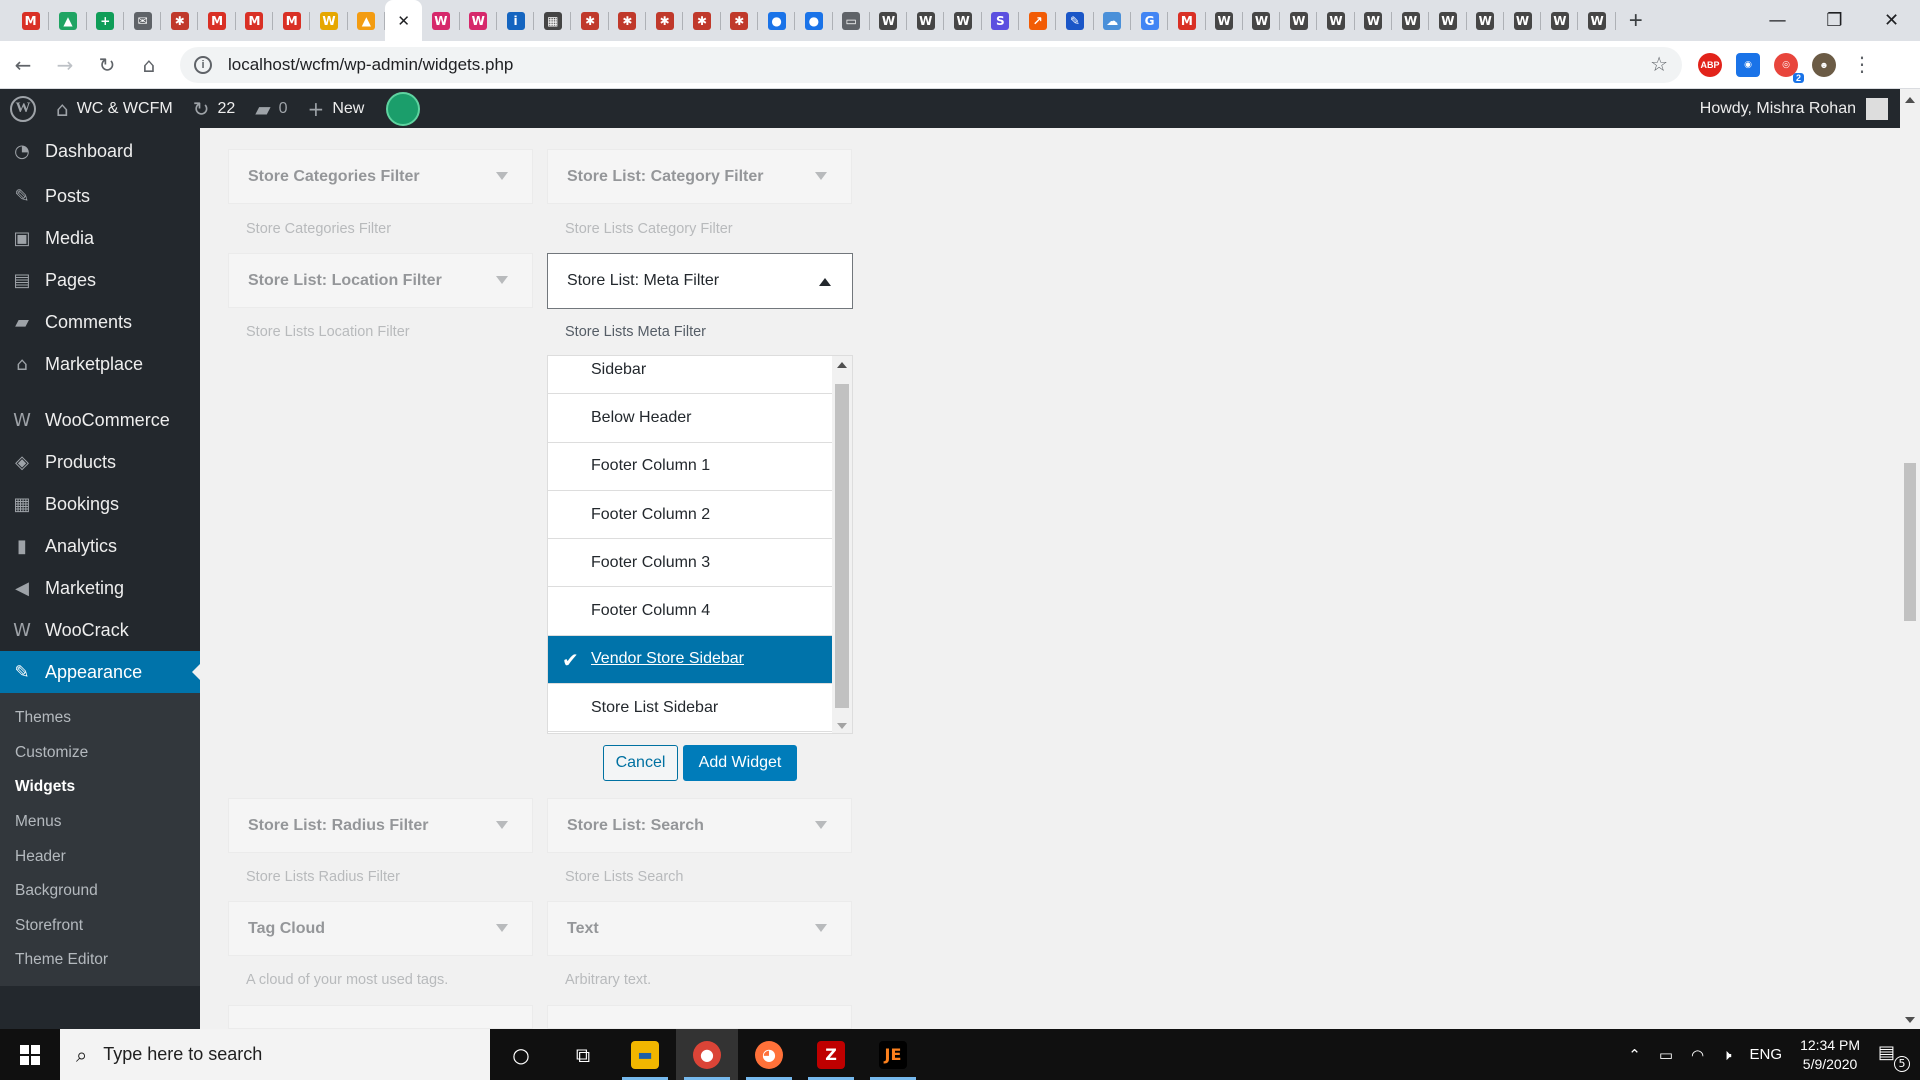 The height and width of the screenshot is (1080, 1920). Describe the element at coordinates (23, 108) in the screenshot. I see `wp-logo-menu: W` at that location.